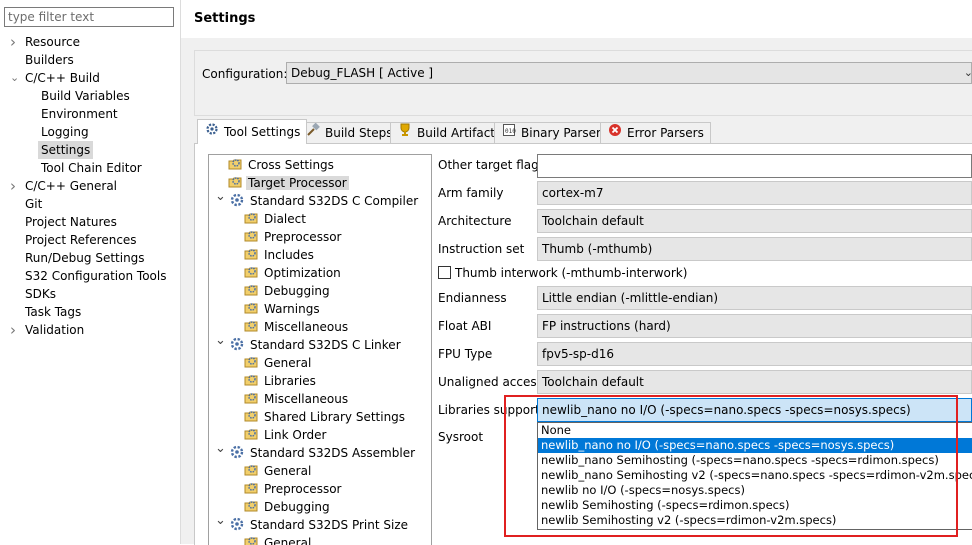 The image size is (972, 545). What do you see at coordinates (755, 430) in the screenshot?
I see `libraries-option: None` at bounding box center [755, 430].